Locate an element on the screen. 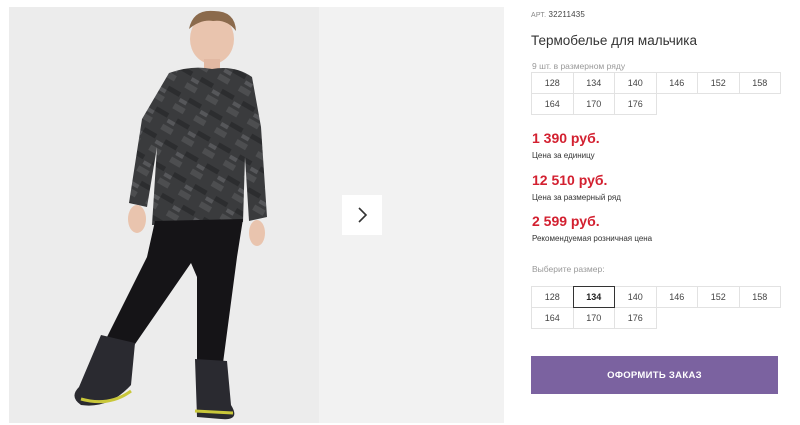 This screenshot has width=800, height=425. size-option: 158 is located at coordinates (759, 297).